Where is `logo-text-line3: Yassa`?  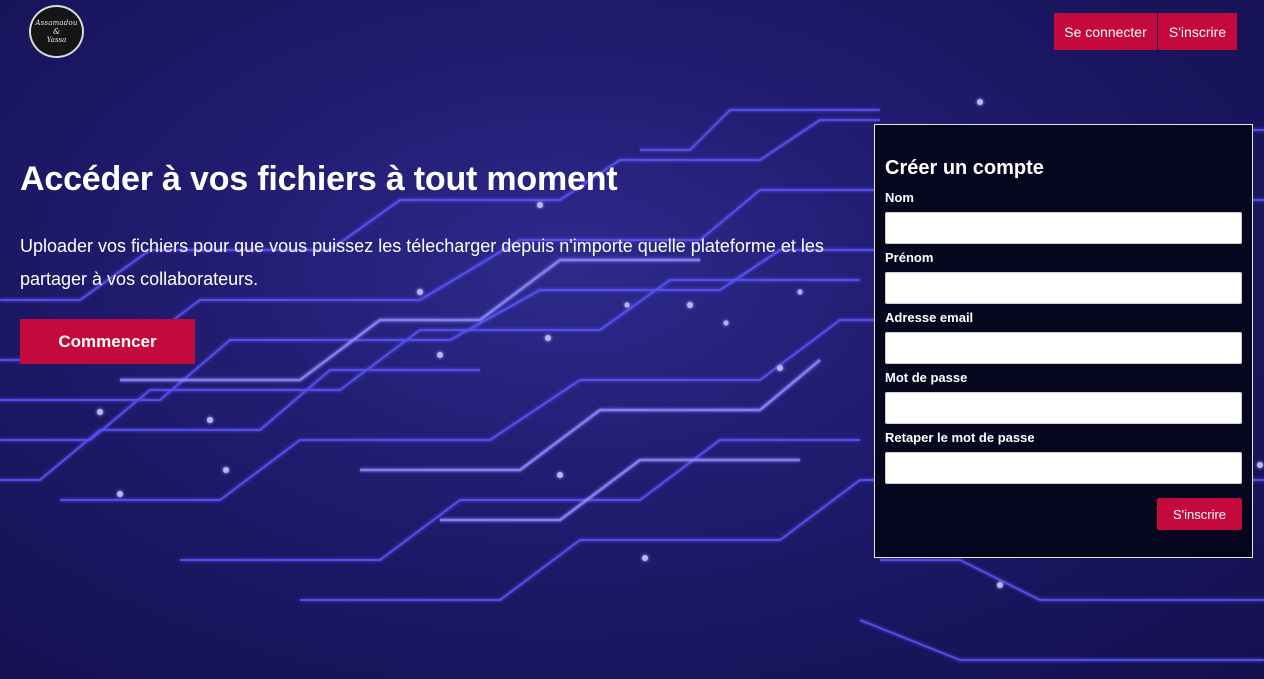 logo-text-line3: Yassa is located at coordinates (56, 39).